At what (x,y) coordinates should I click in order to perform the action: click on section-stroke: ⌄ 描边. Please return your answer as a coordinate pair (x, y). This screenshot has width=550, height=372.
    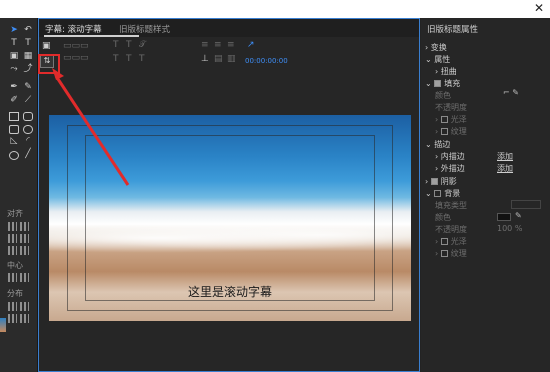
    Looking at the image, I should click on (437, 144).